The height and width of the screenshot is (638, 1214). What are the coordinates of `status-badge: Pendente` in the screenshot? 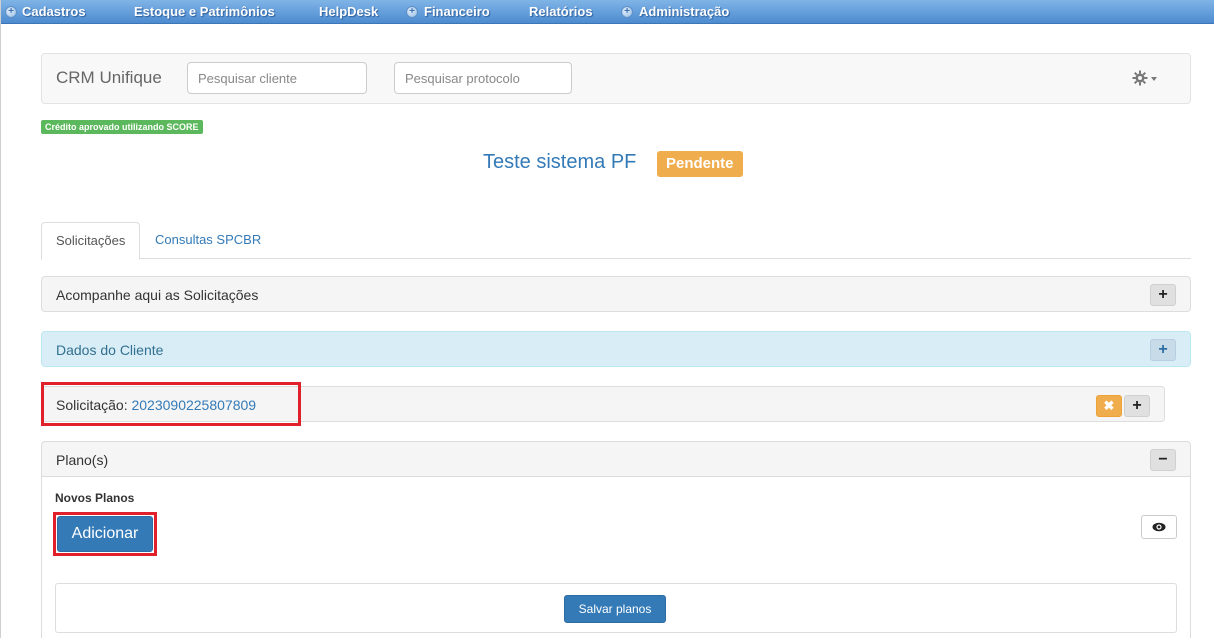 It's located at (700, 164).